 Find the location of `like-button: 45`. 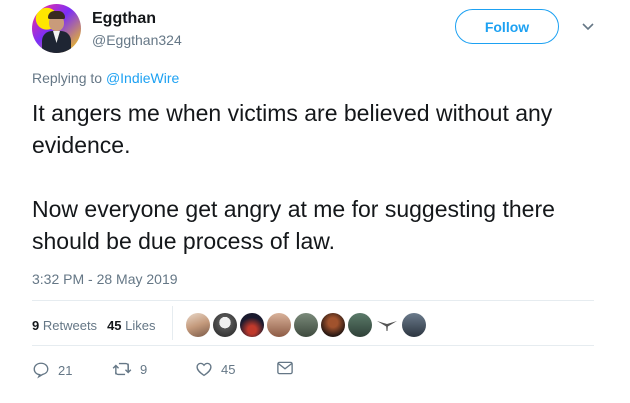

like-button: 45 is located at coordinates (215, 369).